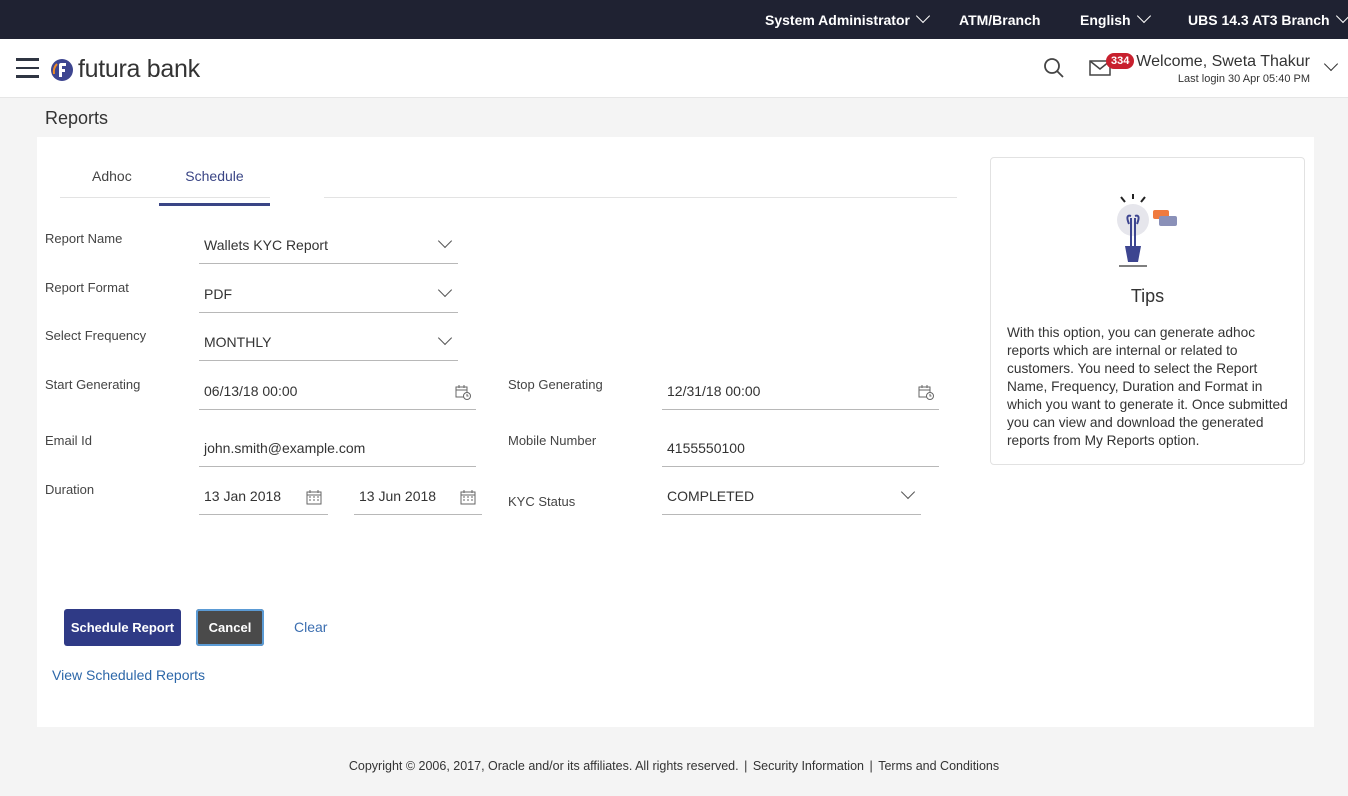 The width and height of the screenshot is (1348, 796). Describe the element at coordinates (218, 294) in the screenshot. I see `report-format-value: PDF` at that location.